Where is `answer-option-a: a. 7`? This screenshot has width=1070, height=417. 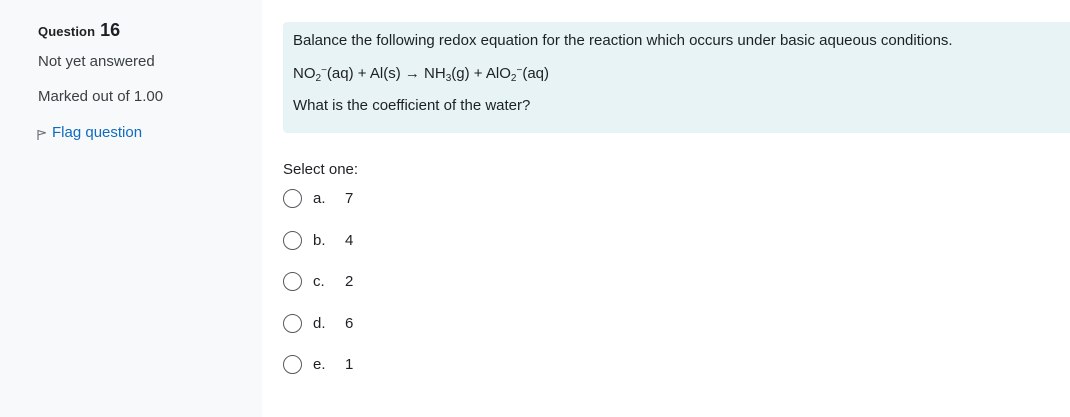
answer-option-a: a. 7 is located at coordinates (318, 198).